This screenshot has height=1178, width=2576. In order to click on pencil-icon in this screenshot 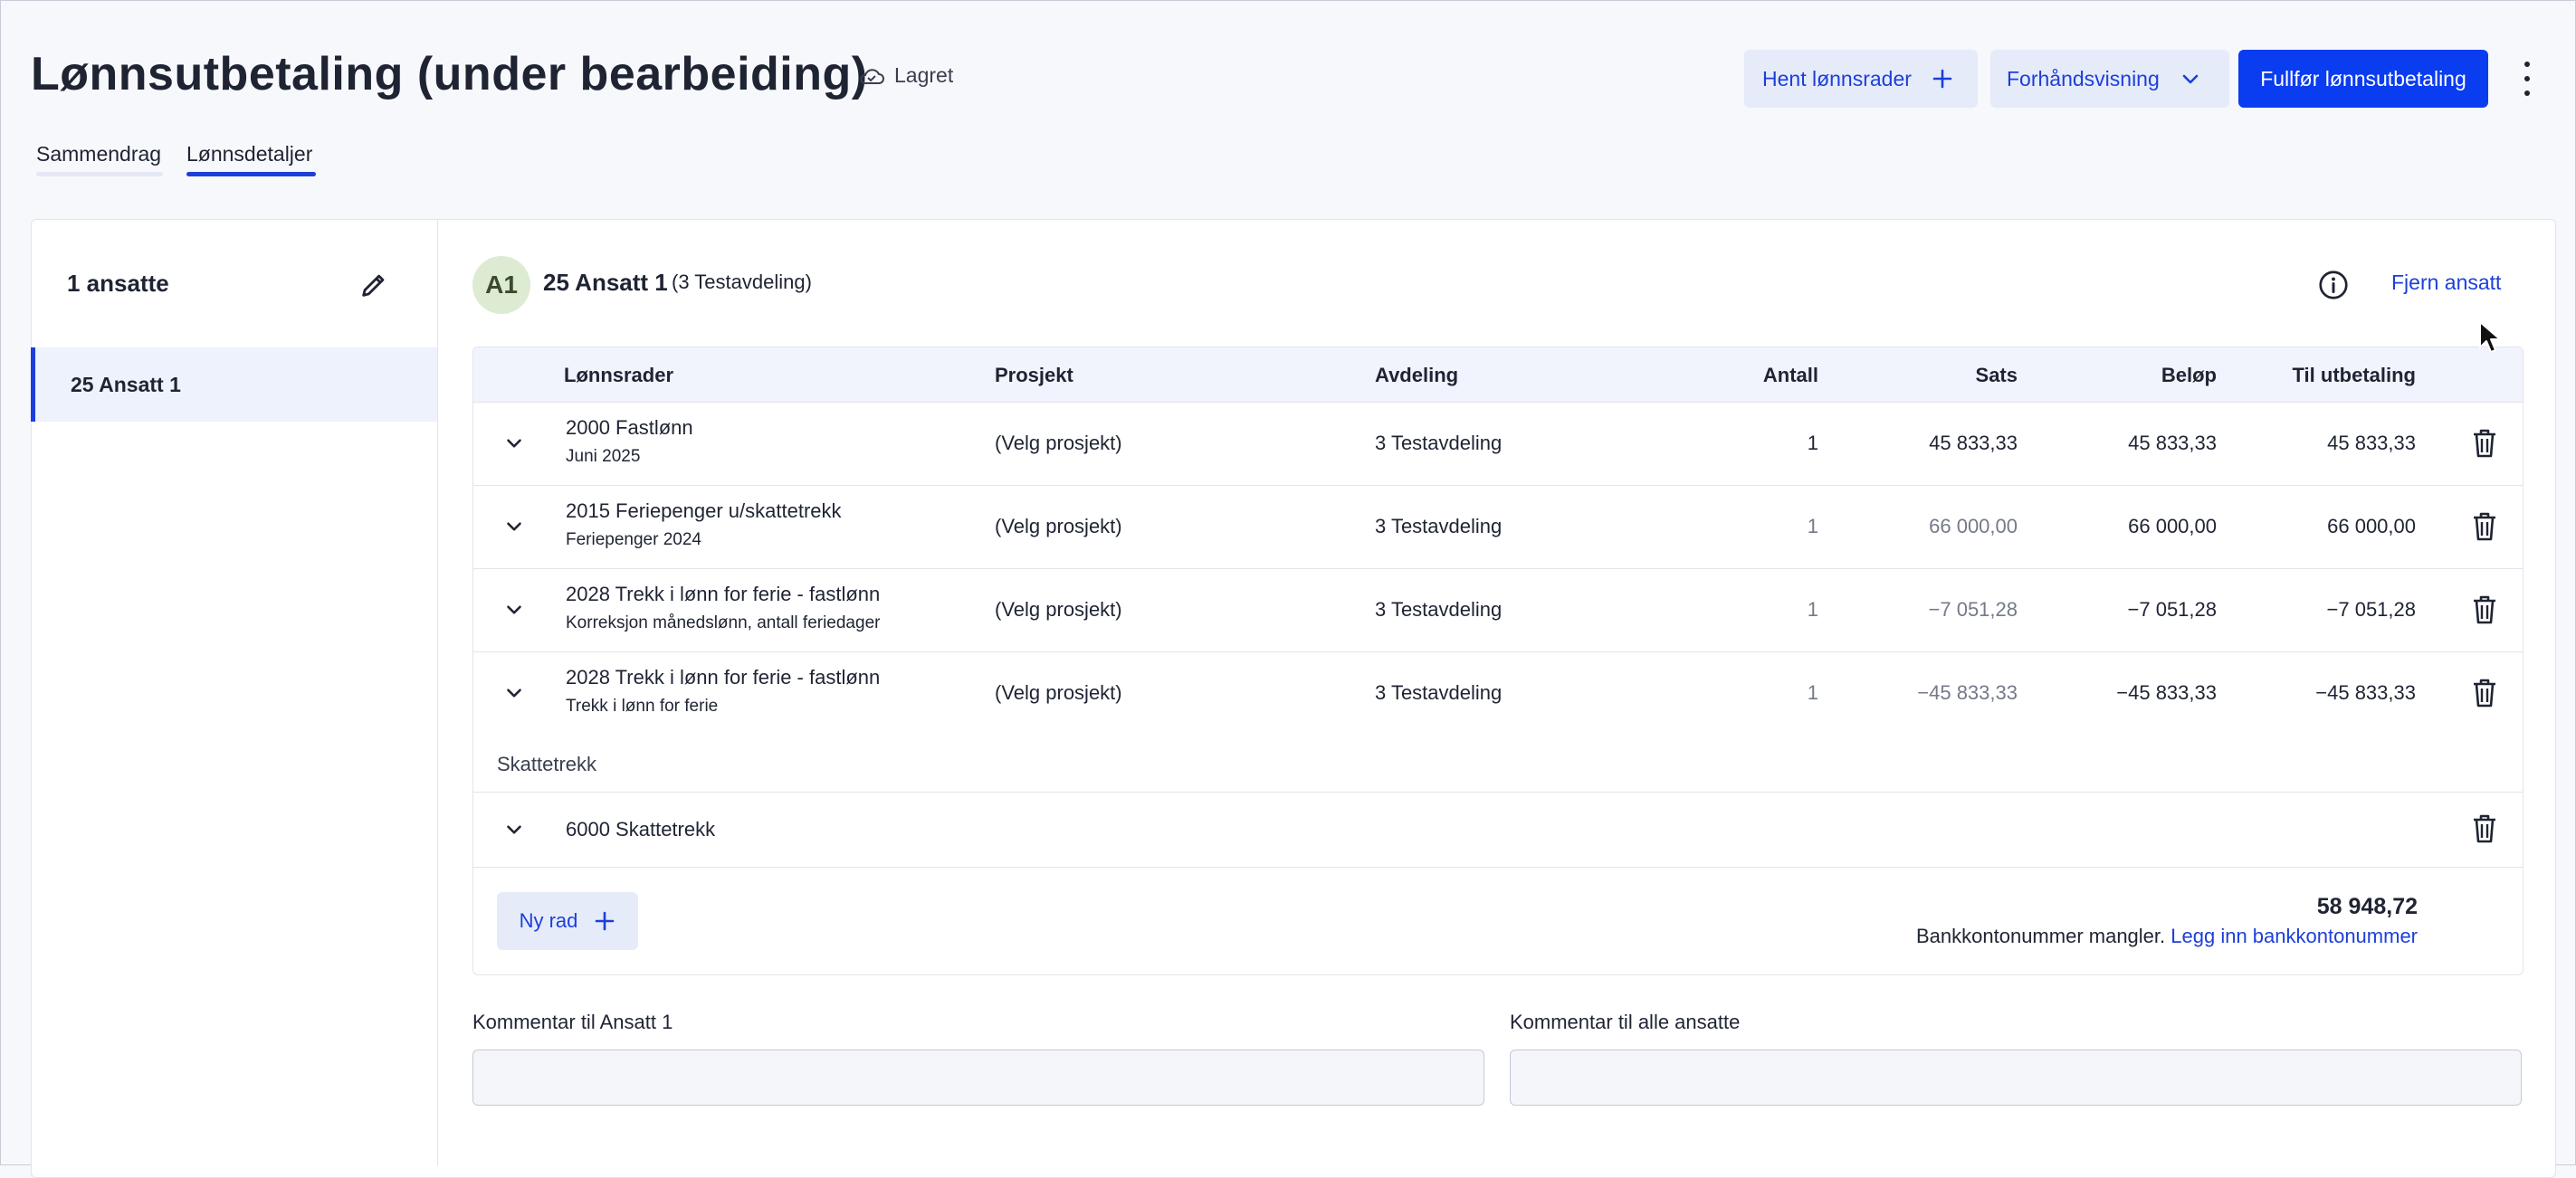, I will do `click(374, 288)`.